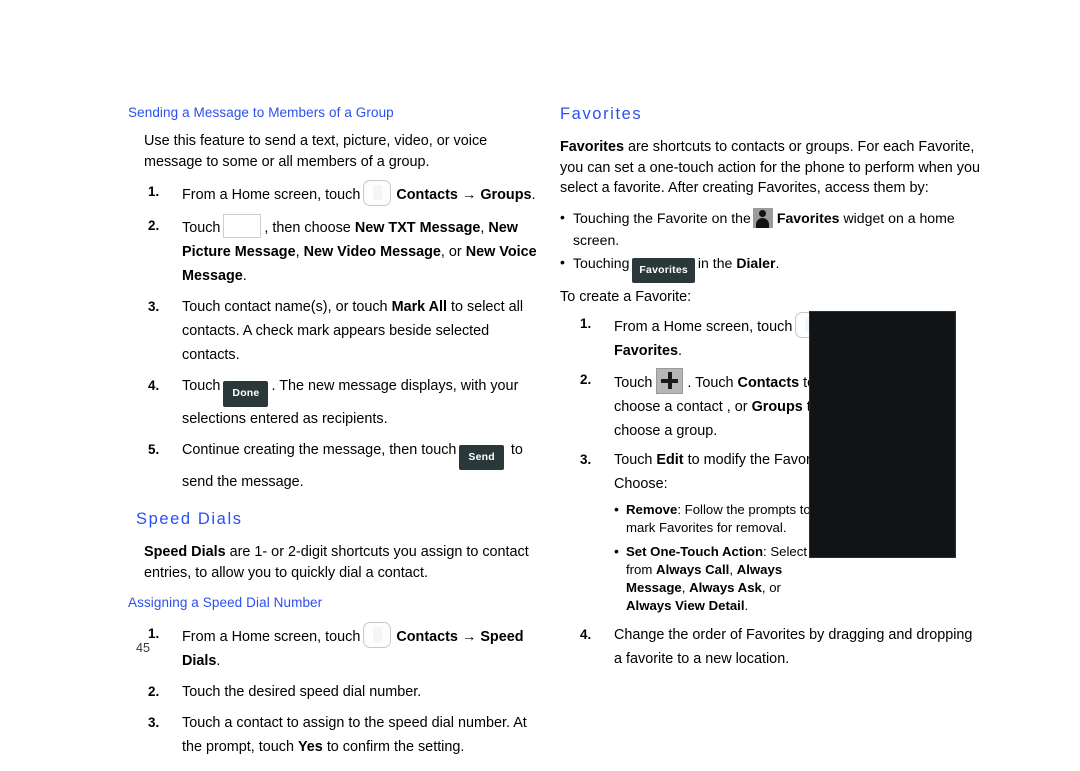 The image size is (1080, 771). What do you see at coordinates (694, 551) in the screenshot?
I see `bold-set-one-touch-action: Set One-Touch Action` at bounding box center [694, 551].